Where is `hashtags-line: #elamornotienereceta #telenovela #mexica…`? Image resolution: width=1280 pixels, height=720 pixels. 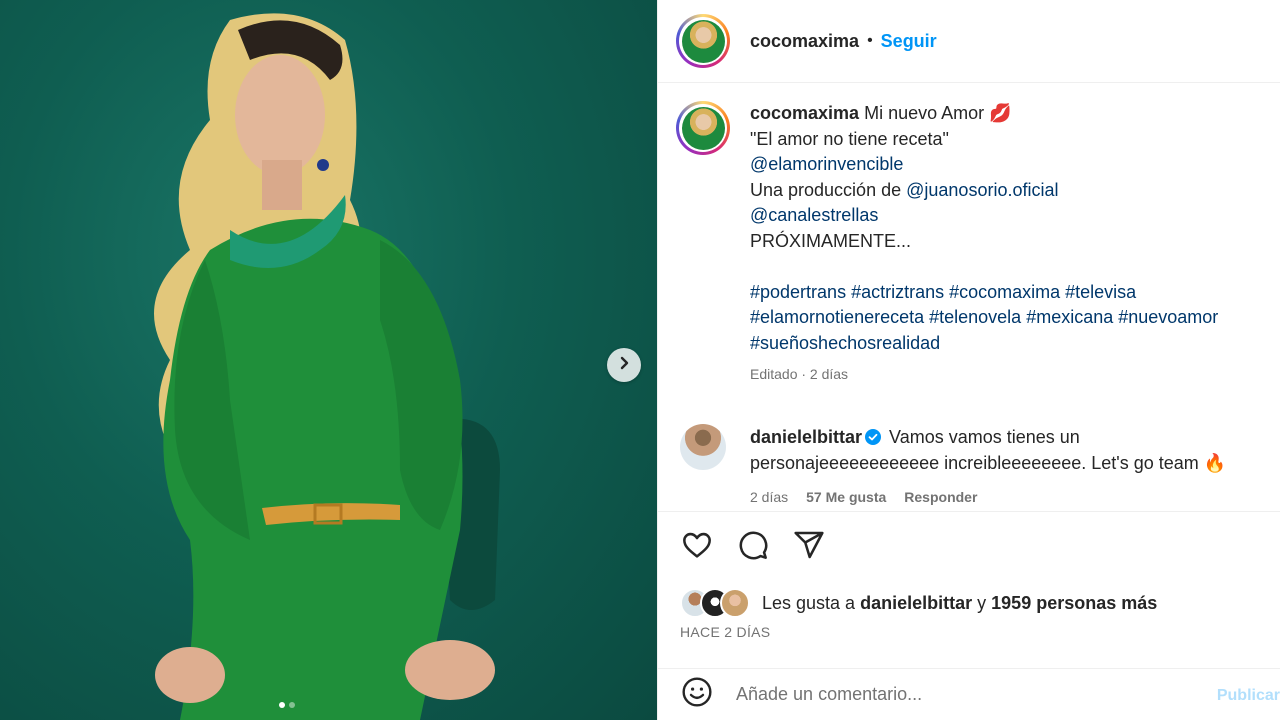 hashtags-line: #elamornotienereceta #telenovela #mexica… is located at coordinates (984, 318).